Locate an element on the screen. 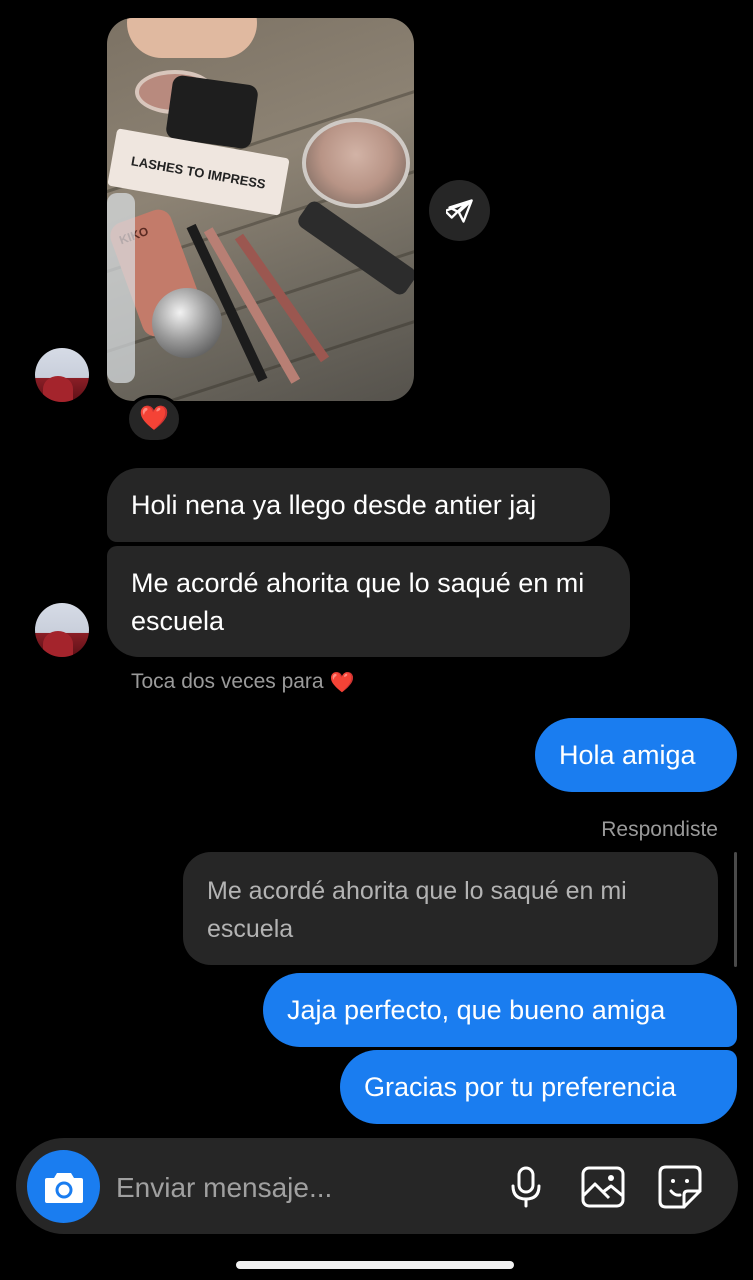 Image resolution: width=753 pixels, height=1280 pixels. sticker-icon is located at coordinates (680, 1187).